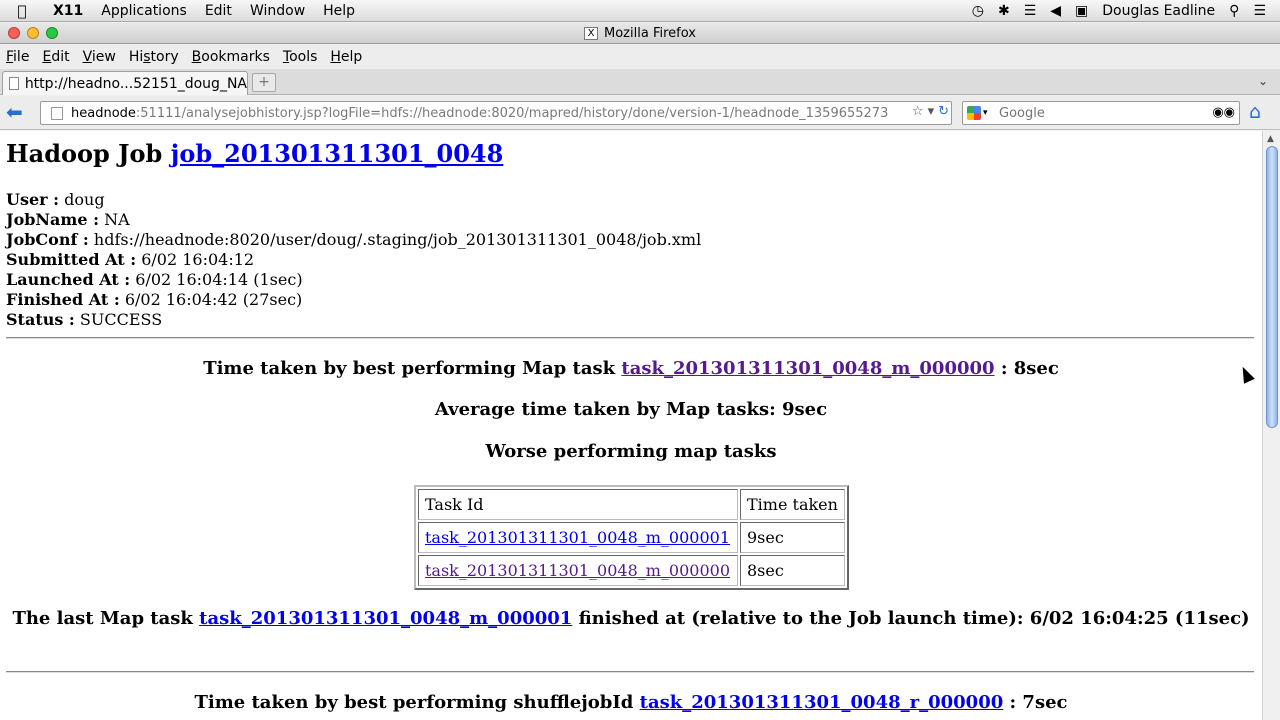 The image size is (1280, 720). Describe the element at coordinates (822, 702) in the screenshot. I see `best-shuffle-task-link: task_201301311301_0048_r_000000` at that location.